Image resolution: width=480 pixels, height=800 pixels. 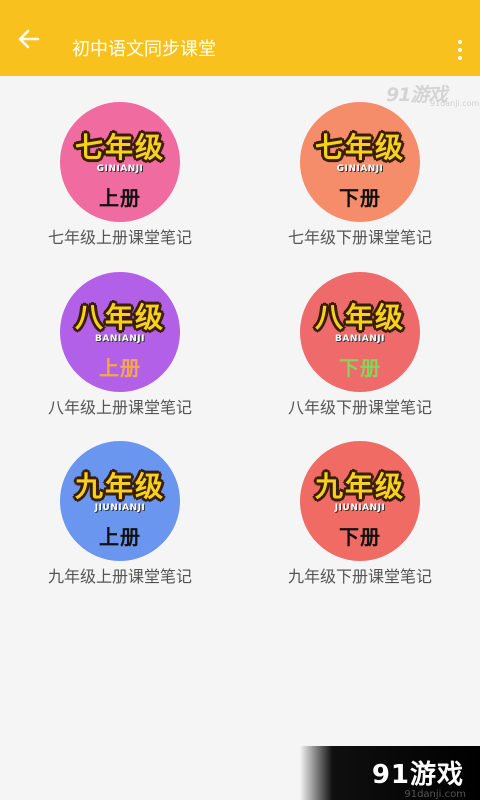 I want to click on card-grade7-vol1: 七年级 GINIANJI 上册 七年级上册课堂笔记, so click(x=120, y=175).